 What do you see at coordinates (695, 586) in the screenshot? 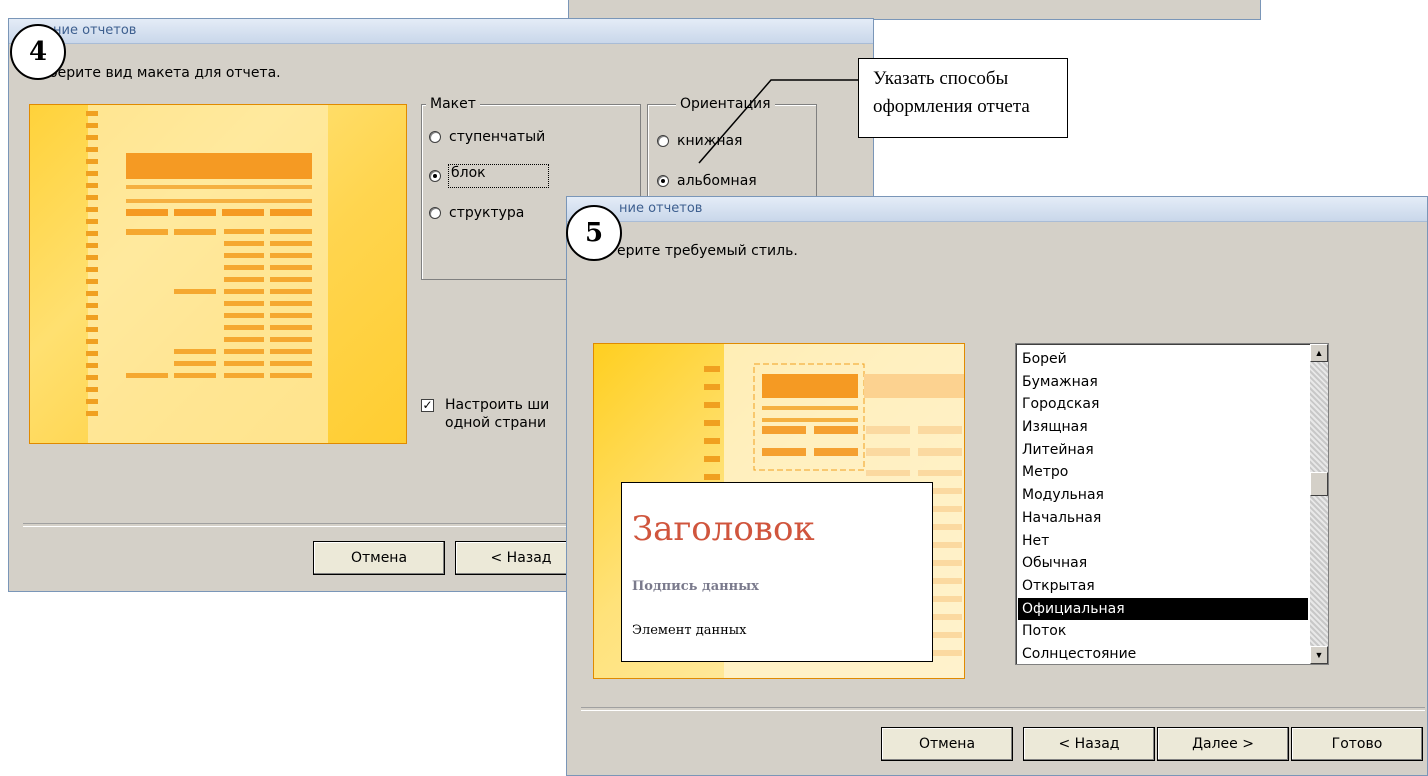
I see `preview-caption: Подпись данных` at bounding box center [695, 586].